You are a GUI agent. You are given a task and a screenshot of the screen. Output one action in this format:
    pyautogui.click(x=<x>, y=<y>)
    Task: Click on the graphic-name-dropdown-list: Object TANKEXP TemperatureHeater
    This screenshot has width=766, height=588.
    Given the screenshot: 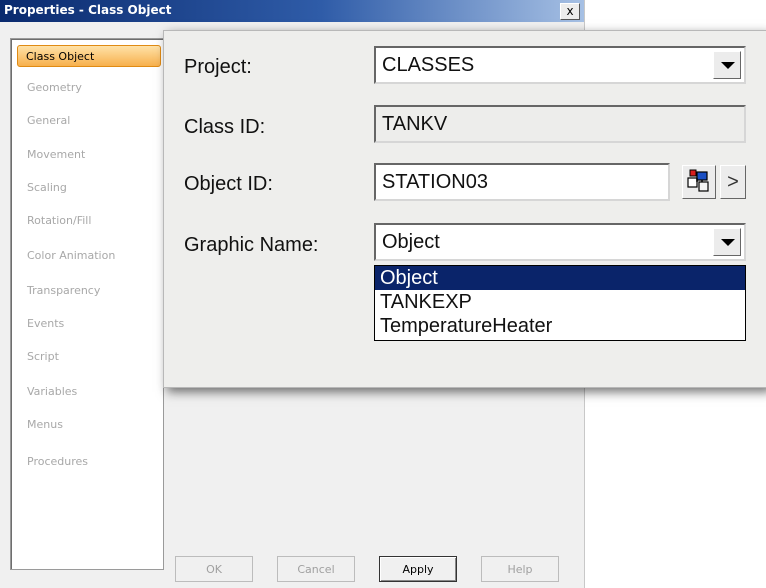 What is the action you would take?
    pyautogui.click(x=560, y=303)
    